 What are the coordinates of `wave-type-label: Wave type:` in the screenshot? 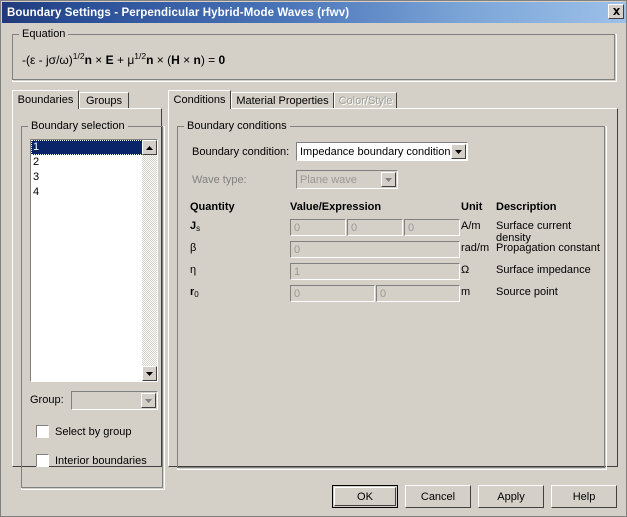 It's located at (219, 180).